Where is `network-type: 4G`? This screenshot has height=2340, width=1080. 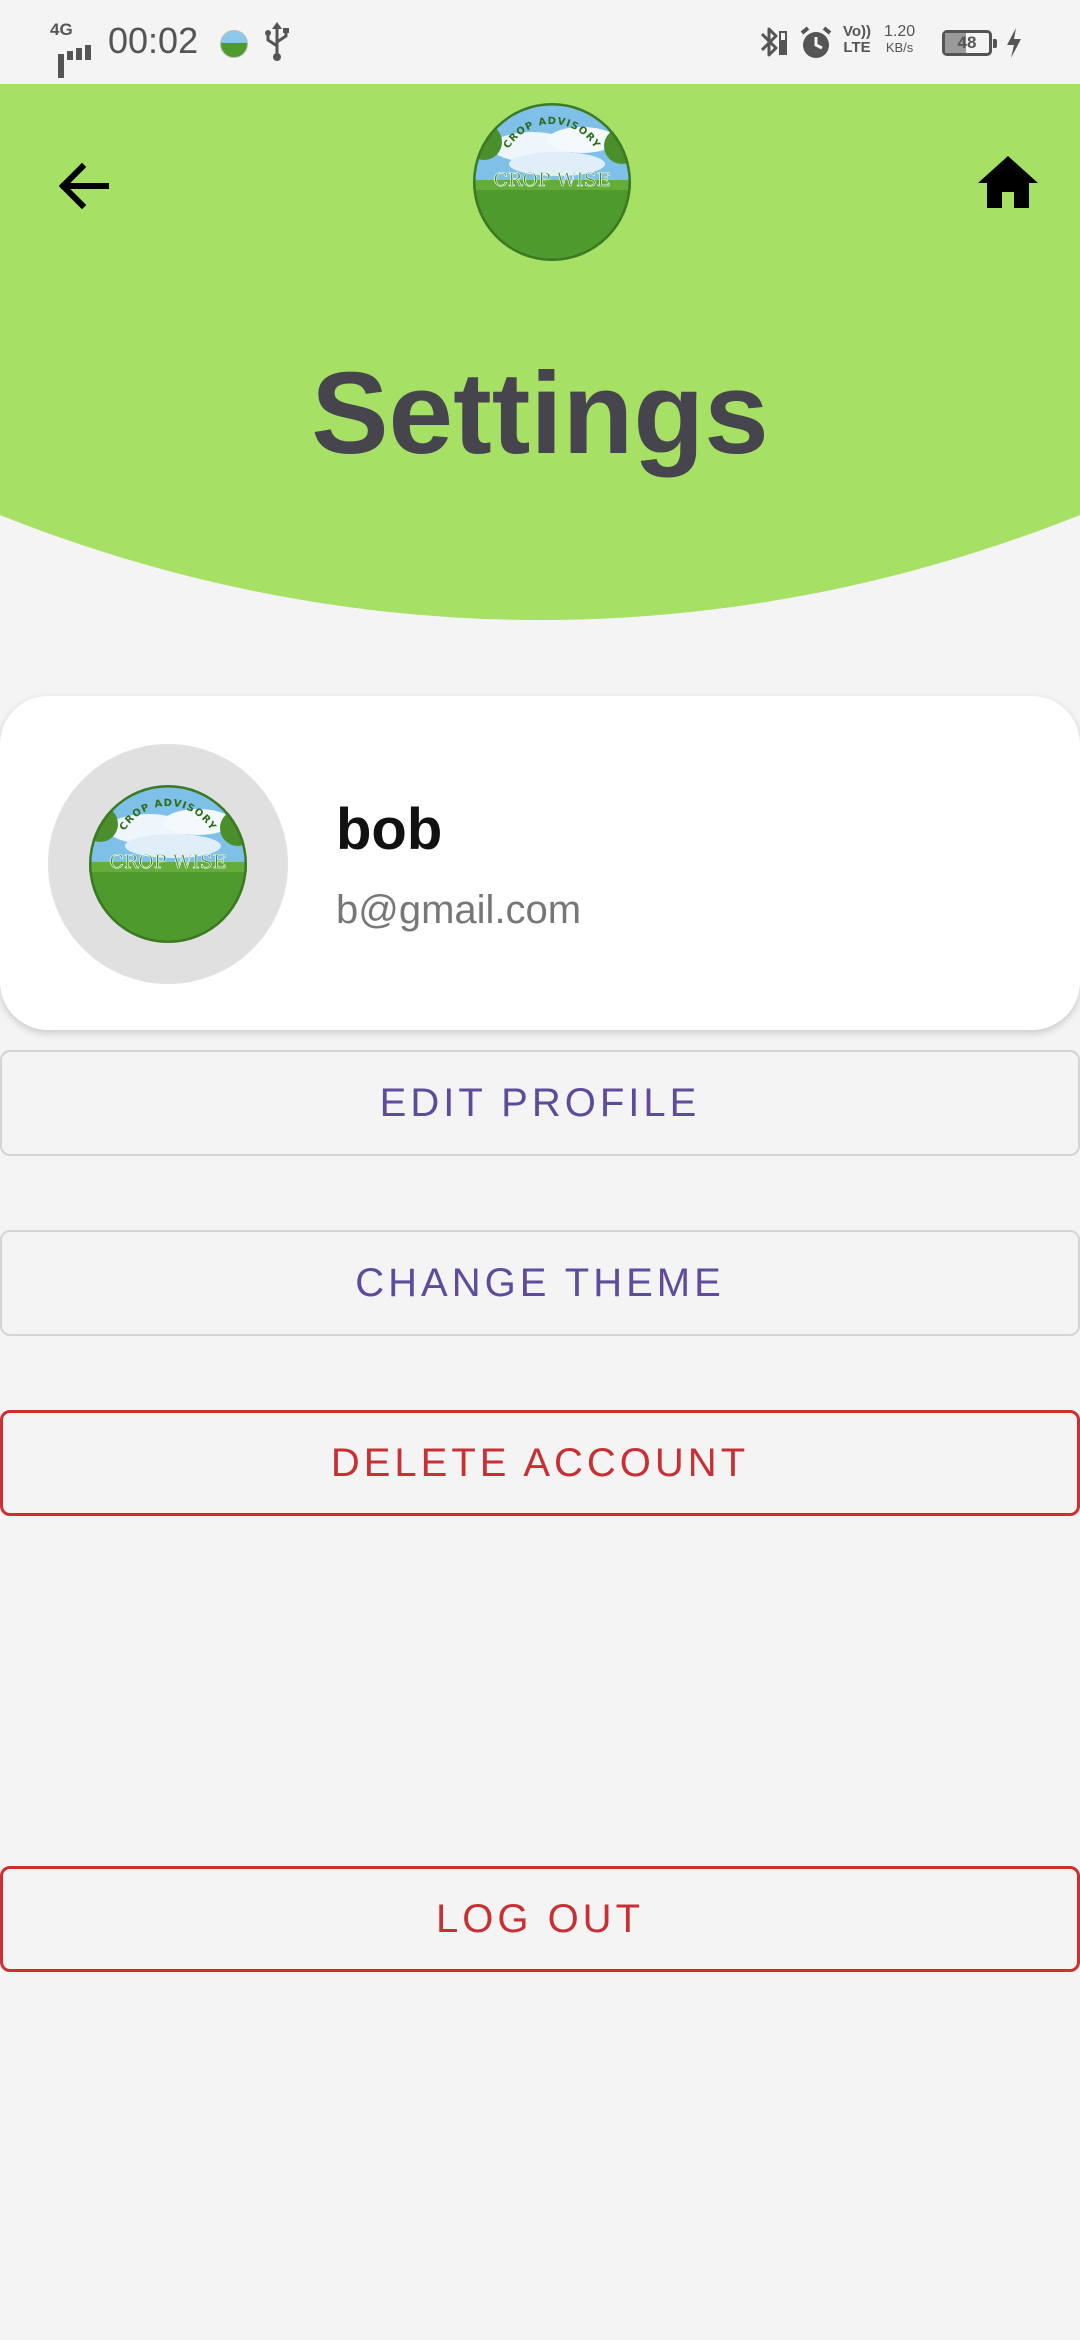 network-type: 4G is located at coordinates (61, 29).